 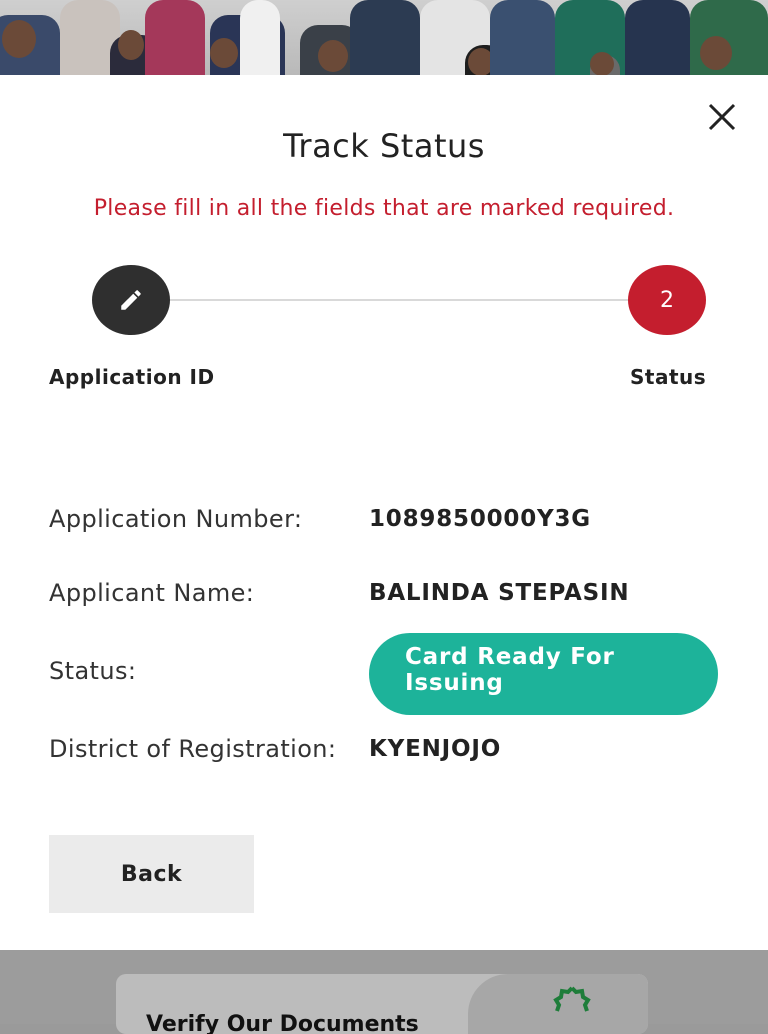 What do you see at coordinates (282, 1023) in the screenshot?
I see `verify-documents-title: Verify Our Documents` at bounding box center [282, 1023].